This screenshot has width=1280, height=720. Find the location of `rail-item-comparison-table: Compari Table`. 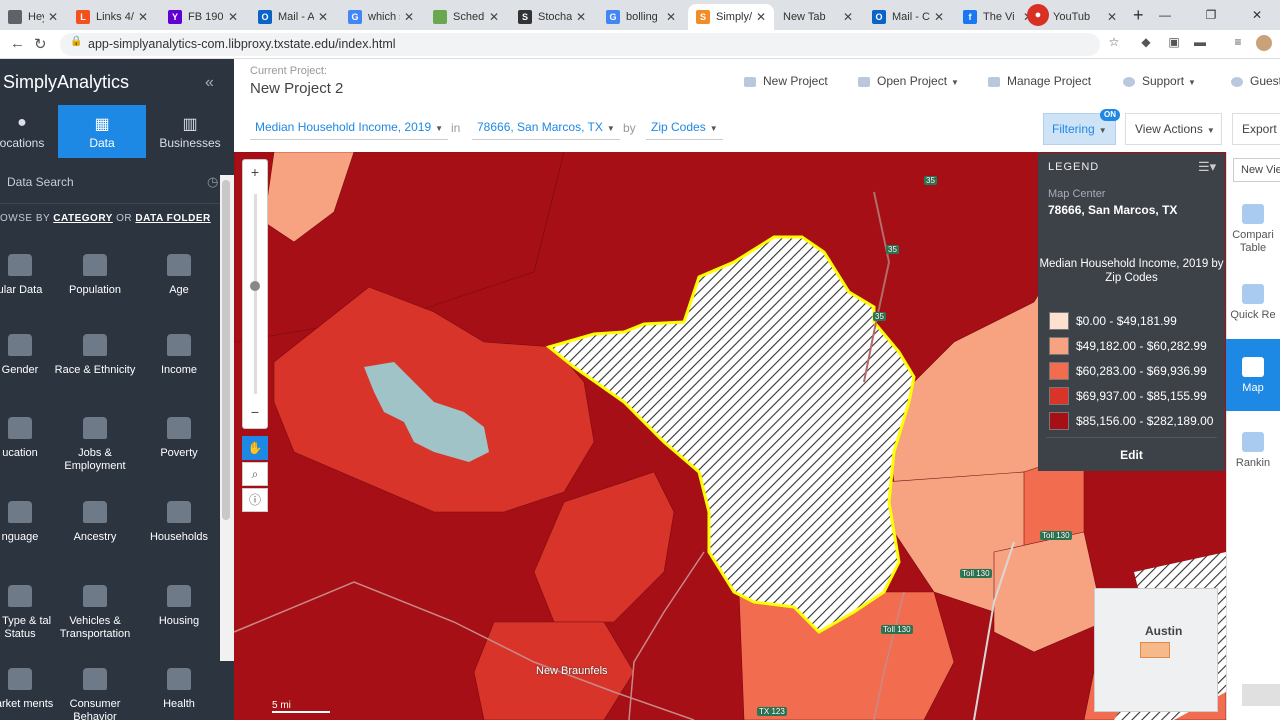

rail-item-comparison-table: Compari Table is located at coordinates (1253, 230).